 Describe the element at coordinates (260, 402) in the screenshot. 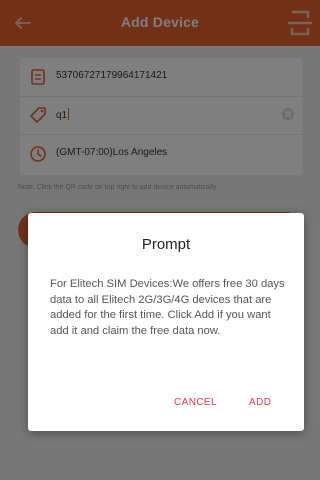

I see `add-button: ADD` at that location.